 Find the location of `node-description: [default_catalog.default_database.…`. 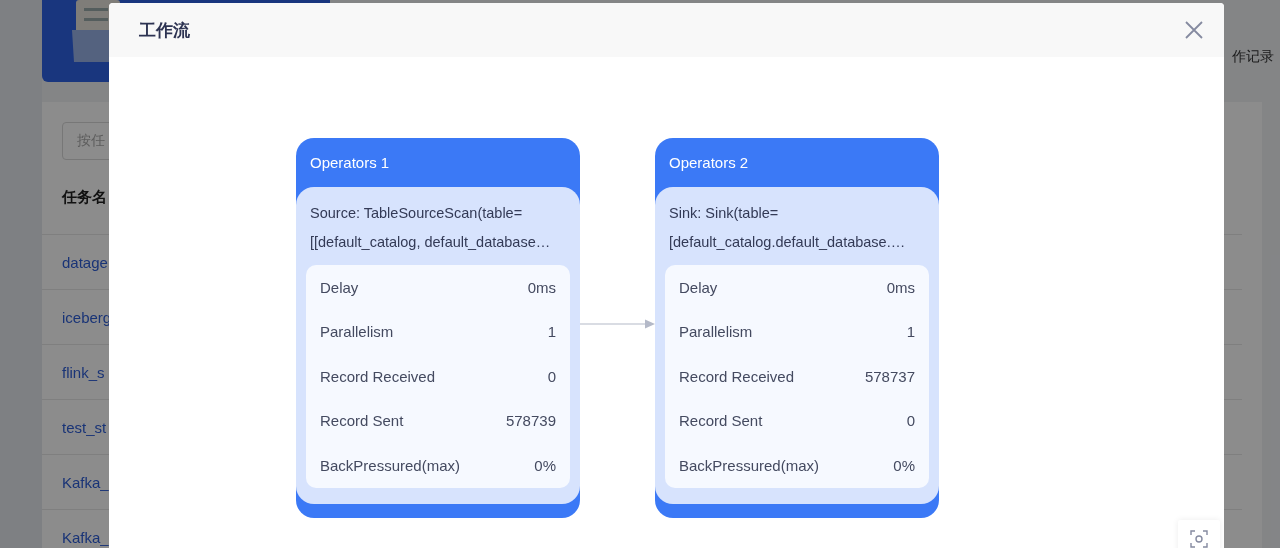

node-description: [default_catalog.default_database.… is located at coordinates (787, 242).